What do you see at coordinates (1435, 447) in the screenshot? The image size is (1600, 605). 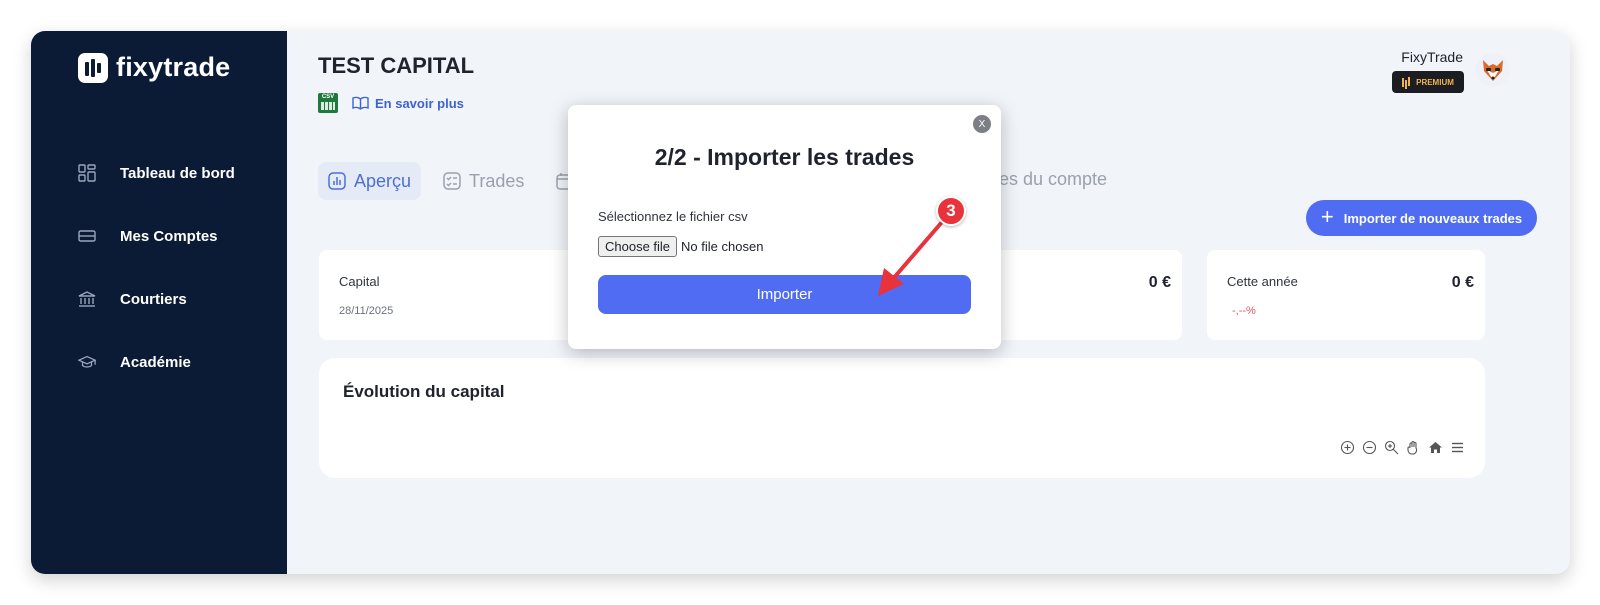 I see `home-icon` at bounding box center [1435, 447].